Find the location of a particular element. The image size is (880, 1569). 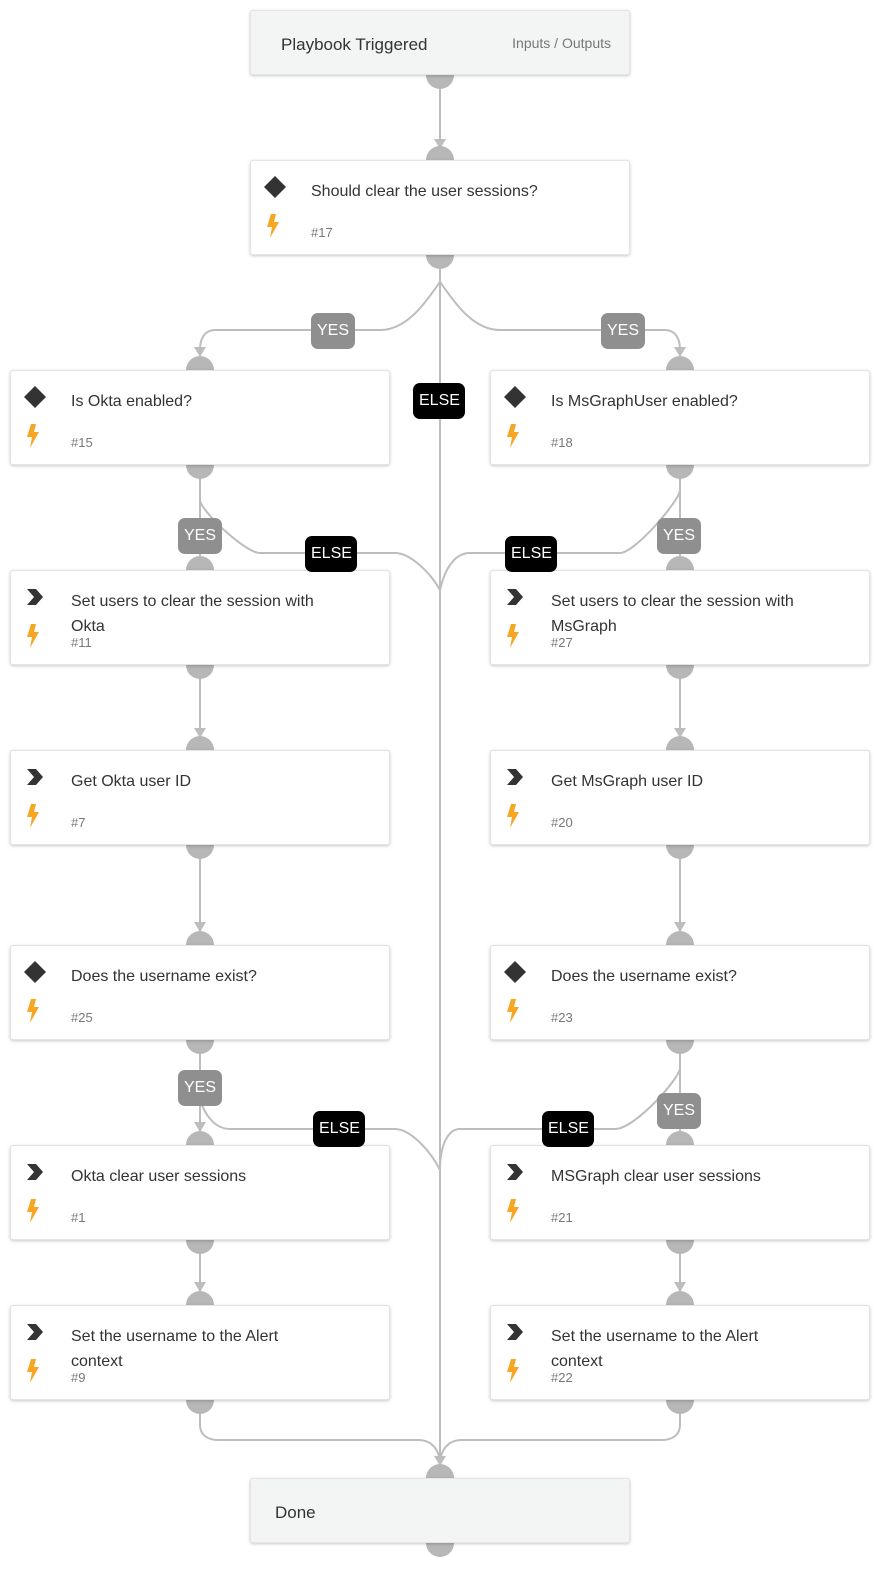

node-title: Set users to clear the session with Okta is located at coordinates (192, 614).